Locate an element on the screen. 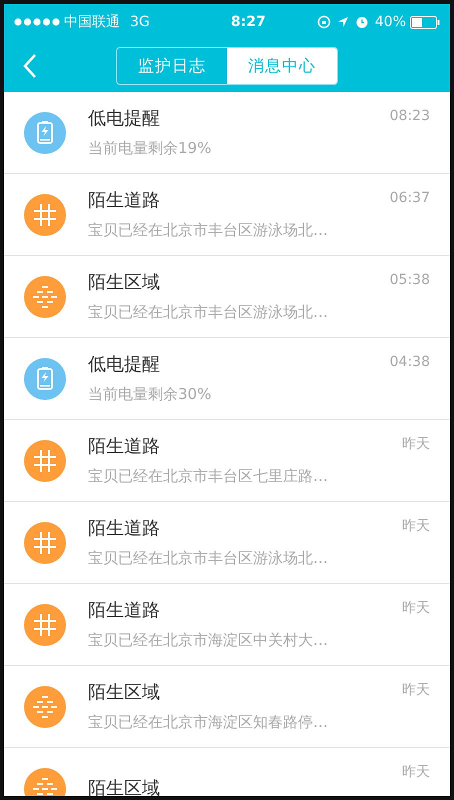 This screenshot has height=800, width=454. rotation-lock-icon is located at coordinates (323, 22).